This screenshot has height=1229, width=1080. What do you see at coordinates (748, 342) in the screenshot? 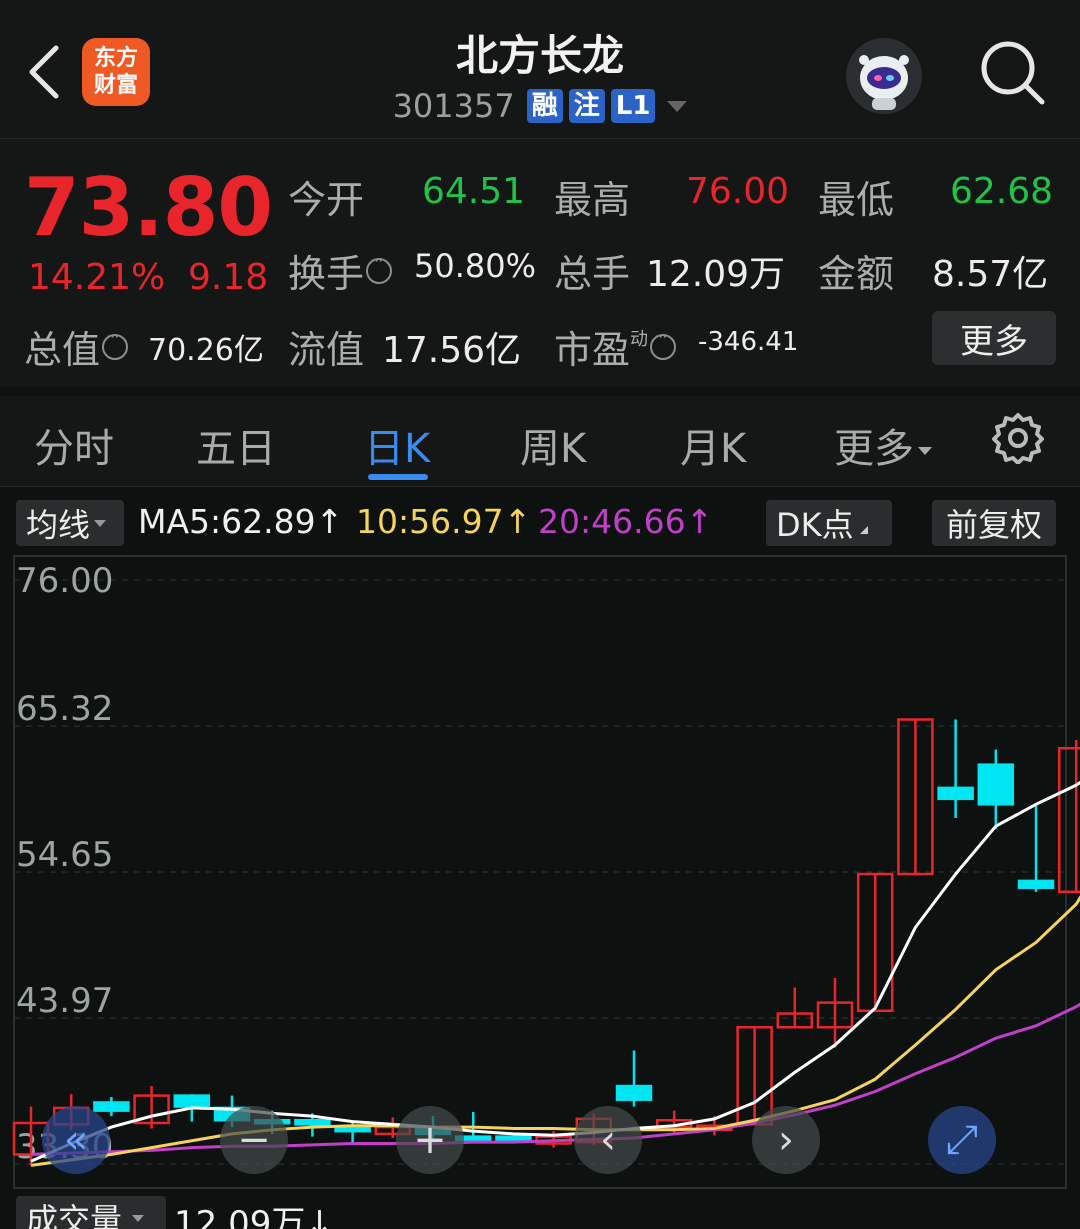
I see `pe-value: -346.41` at bounding box center [748, 342].